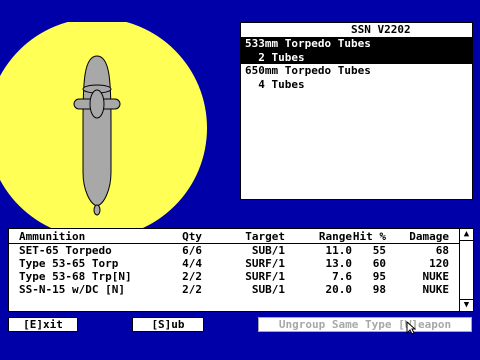 This screenshot has height=360, width=480. Describe the element at coordinates (97, 104) in the screenshot. I see `sail` at that location.